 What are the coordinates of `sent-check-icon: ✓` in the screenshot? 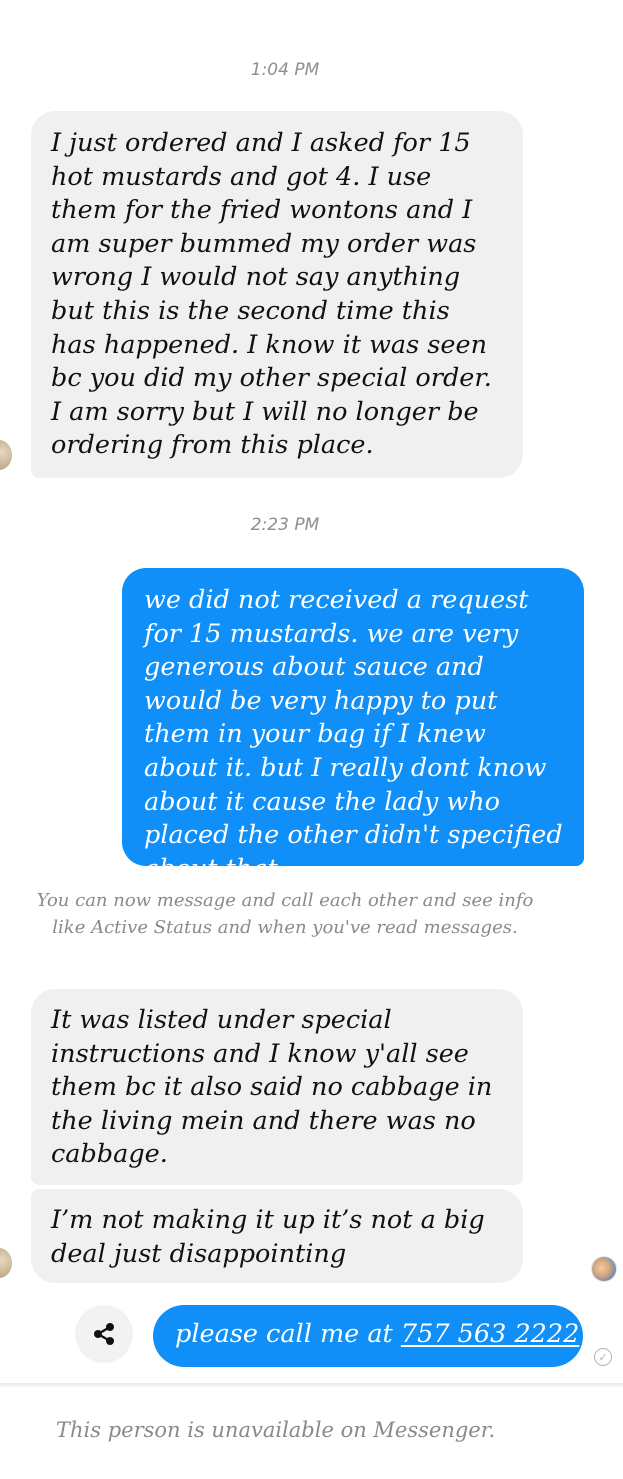 It's located at (603, 1357).